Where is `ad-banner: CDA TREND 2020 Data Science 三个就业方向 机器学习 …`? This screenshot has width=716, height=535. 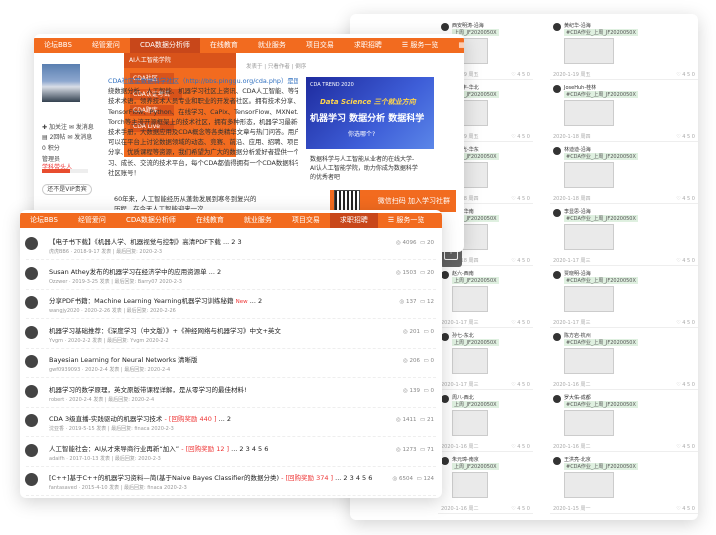 ad-banner: CDA TREND 2020 Data Science 三个就业方向 机器学习 … is located at coordinates (370, 113).